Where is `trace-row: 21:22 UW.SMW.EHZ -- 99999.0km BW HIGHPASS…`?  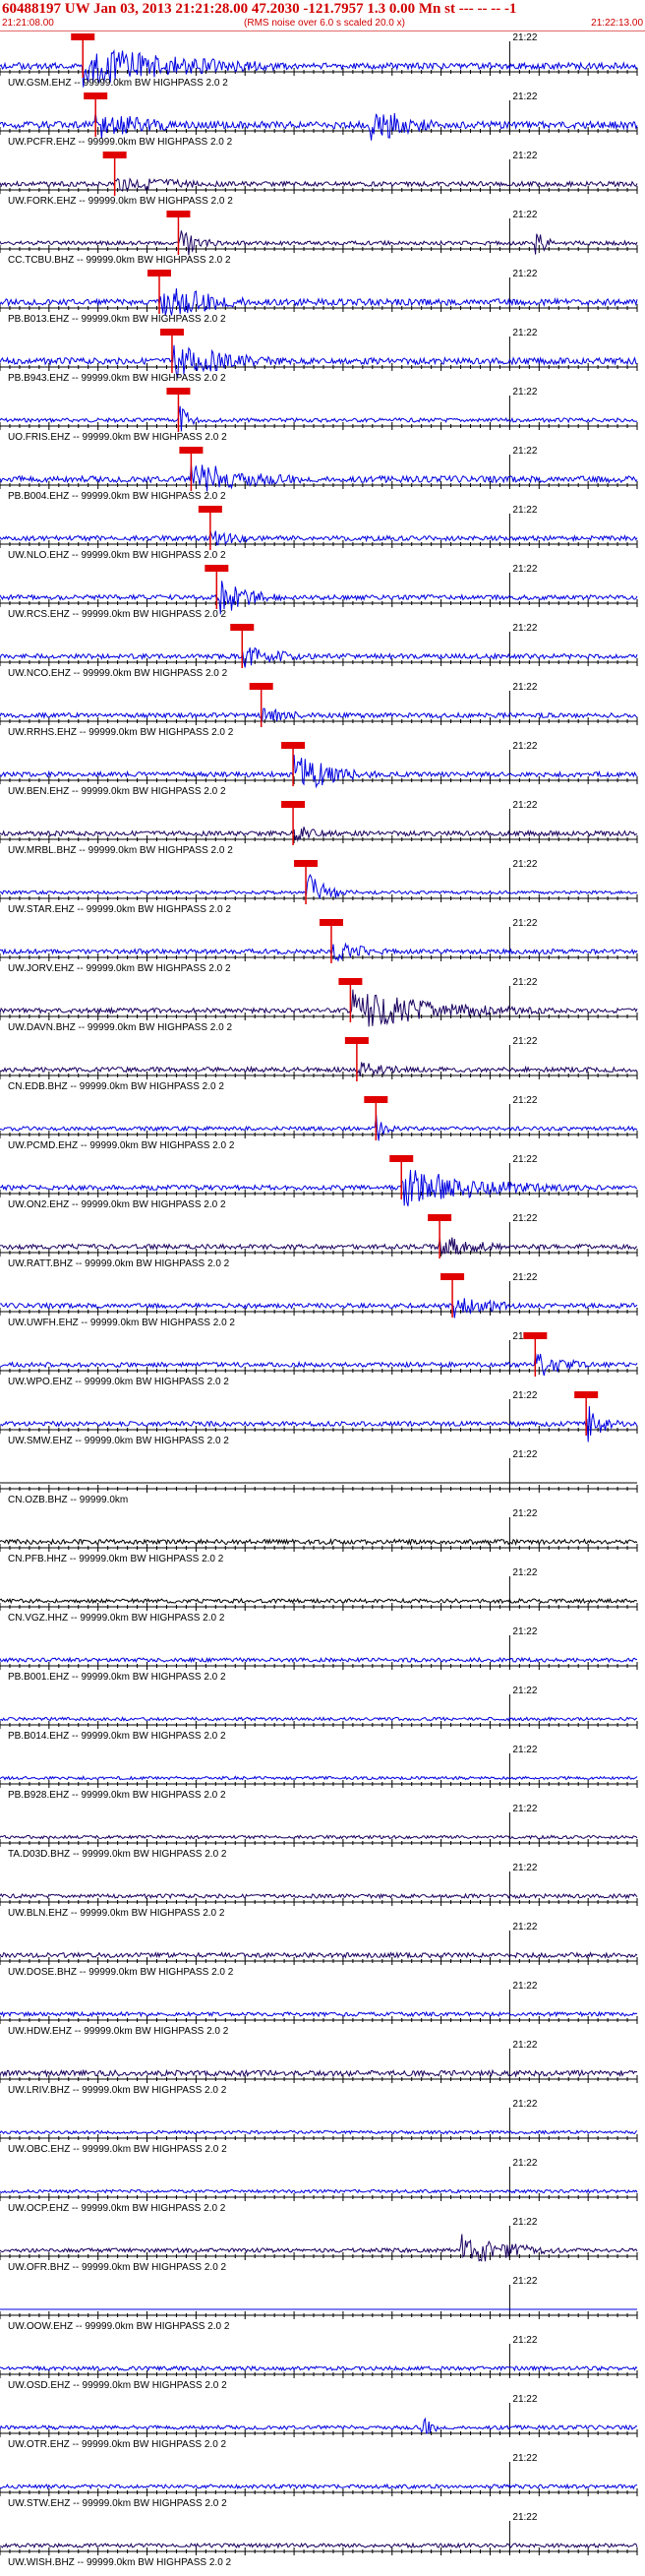
trace-row: 21:22 UW.SMW.EHZ -- 99999.0km BW HIGHPASS… is located at coordinates (319, 1418).